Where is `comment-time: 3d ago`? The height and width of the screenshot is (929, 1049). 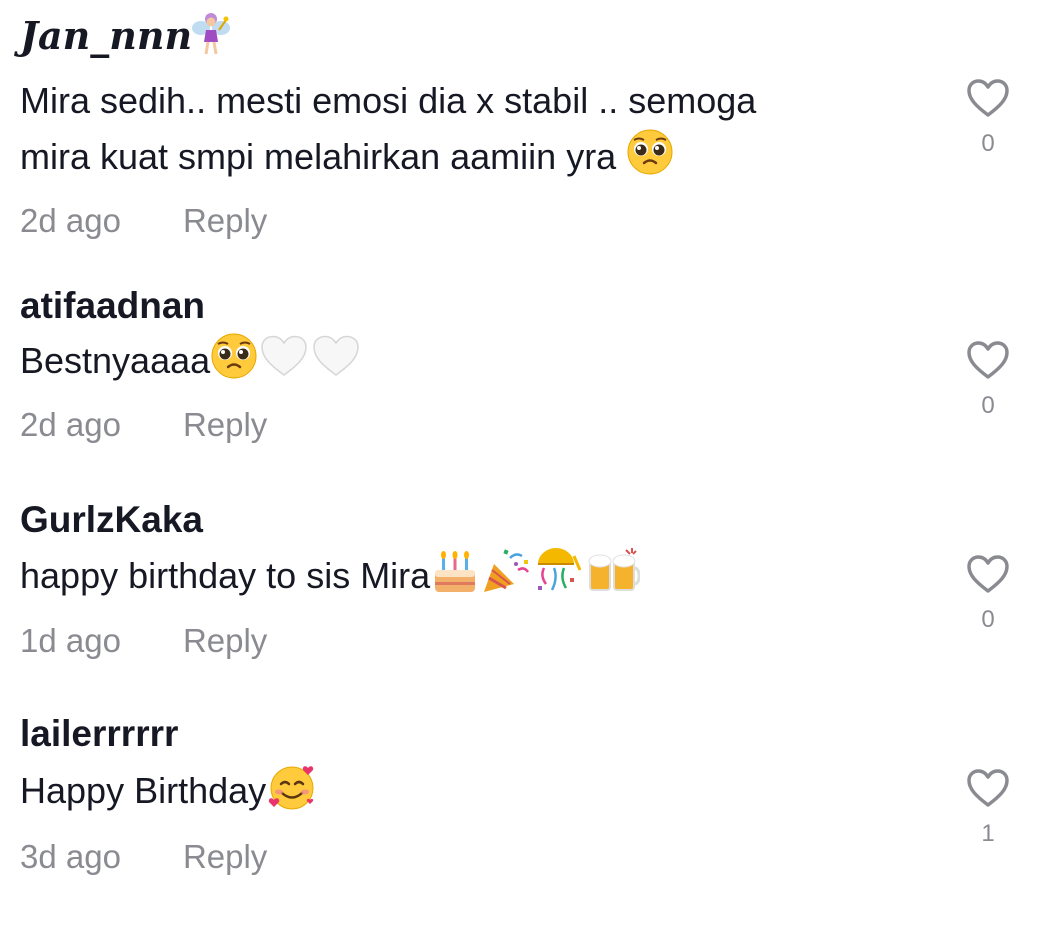 comment-time: 3d ago is located at coordinates (70, 856).